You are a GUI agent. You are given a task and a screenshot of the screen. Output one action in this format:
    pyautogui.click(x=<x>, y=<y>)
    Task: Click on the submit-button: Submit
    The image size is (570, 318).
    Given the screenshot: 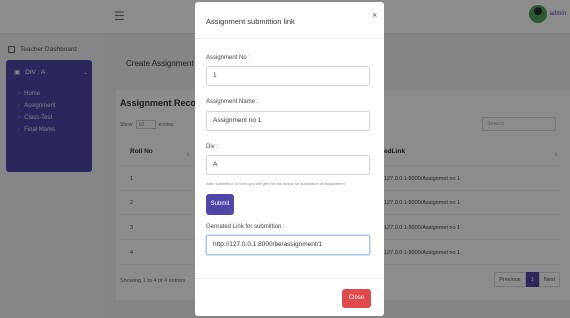 What is the action you would take?
    pyautogui.click(x=220, y=204)
    